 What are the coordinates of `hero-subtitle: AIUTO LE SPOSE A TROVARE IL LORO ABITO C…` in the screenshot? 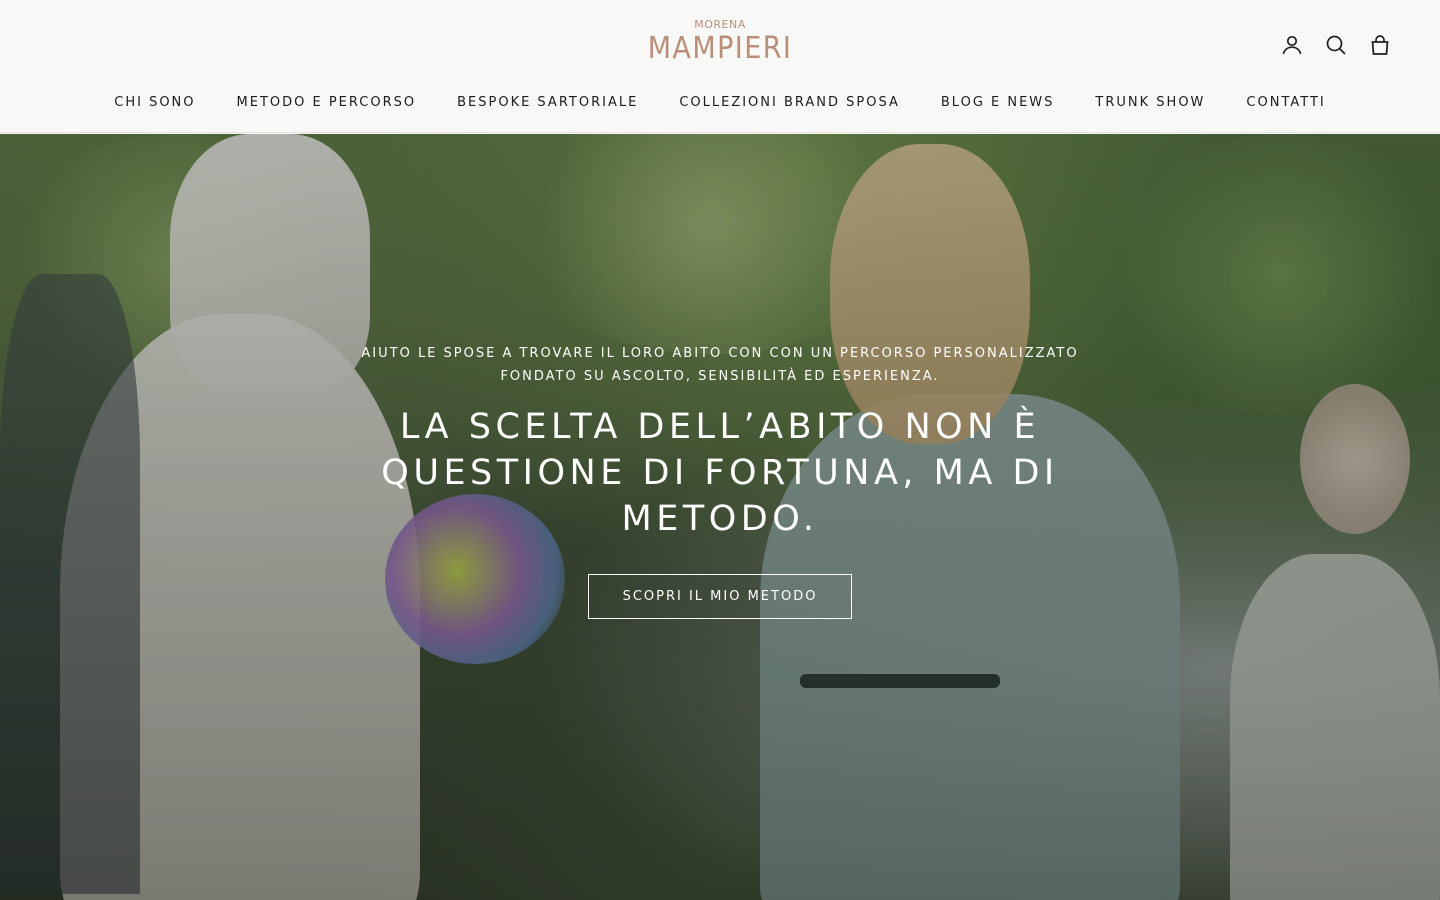 It's located at (720, 365).